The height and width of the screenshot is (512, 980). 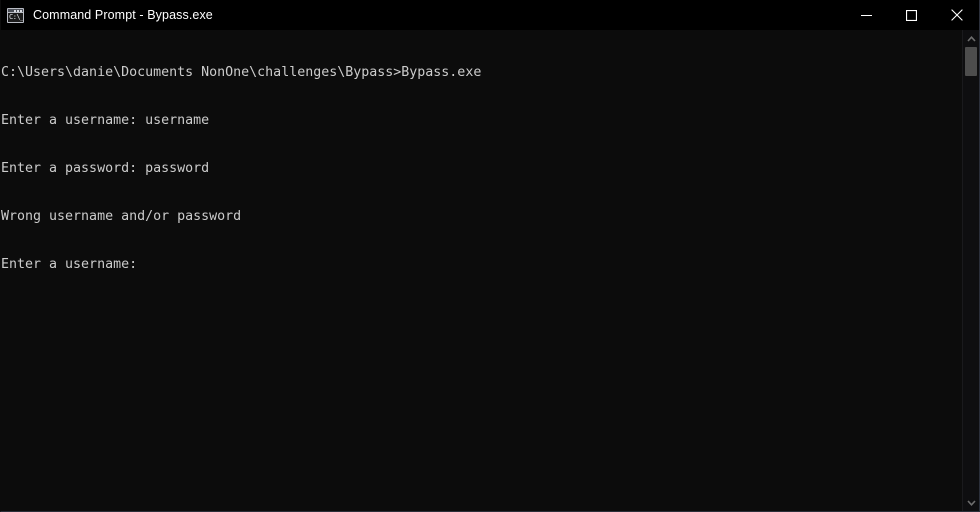 I want to click on scrollbar-down-button, so click(x=971, y=502).